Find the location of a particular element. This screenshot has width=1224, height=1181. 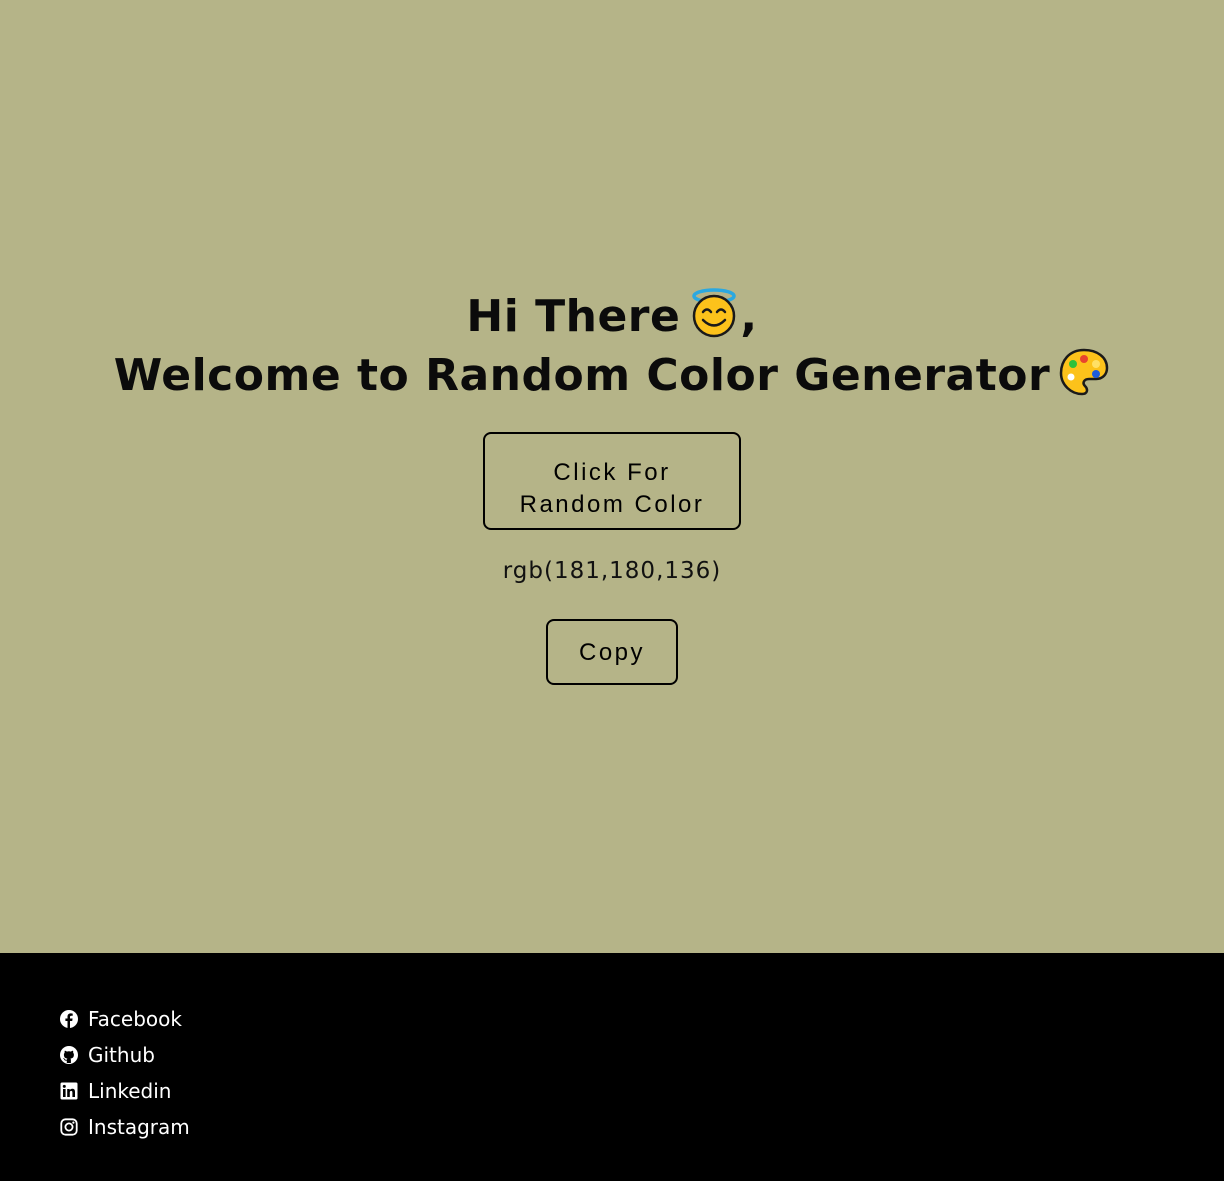

greeting-heading: Hi There , is located at coordinates (612, 316).